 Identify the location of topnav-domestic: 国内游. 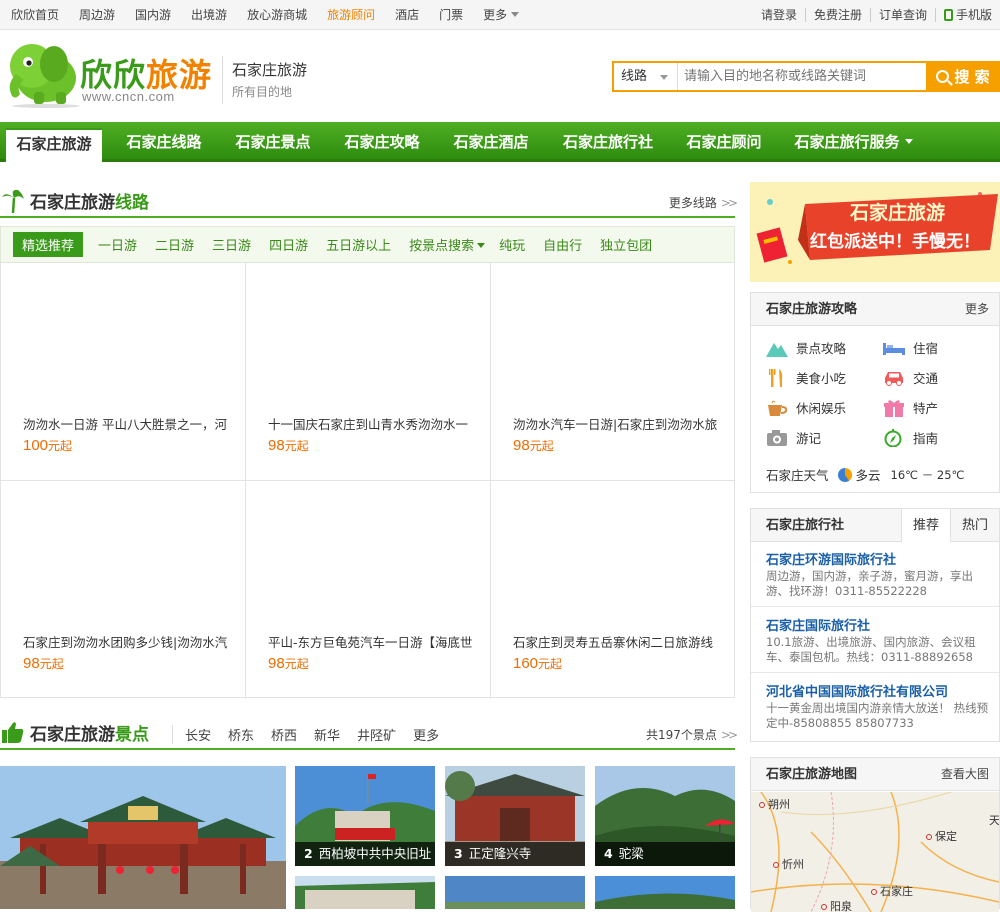
(152, 15).